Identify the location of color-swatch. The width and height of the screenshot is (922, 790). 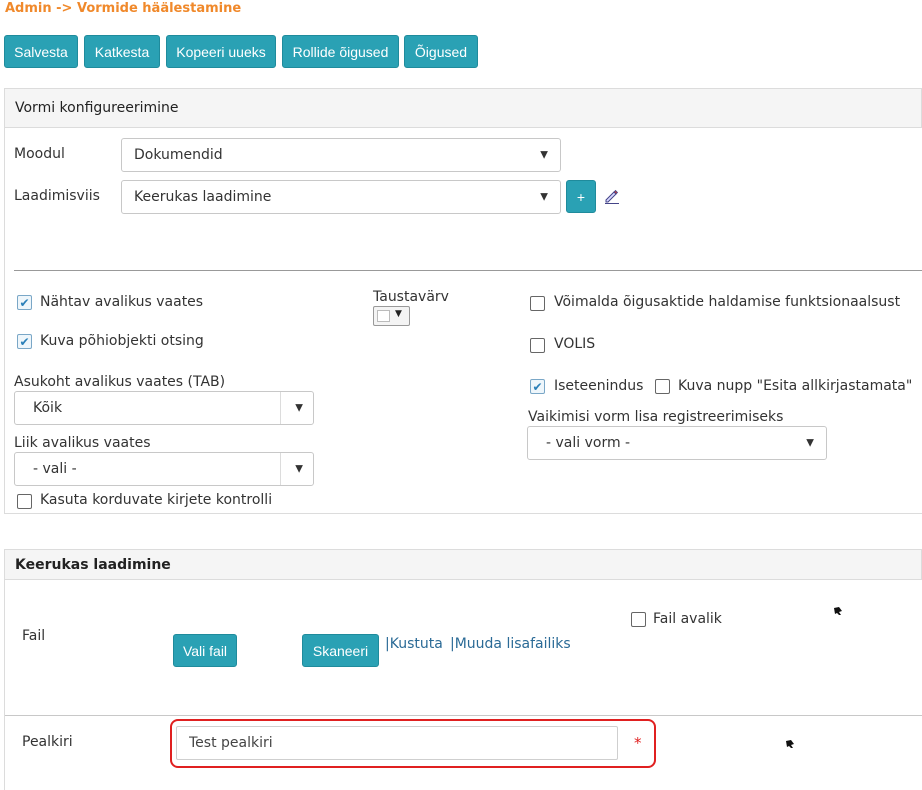
(383, 316).